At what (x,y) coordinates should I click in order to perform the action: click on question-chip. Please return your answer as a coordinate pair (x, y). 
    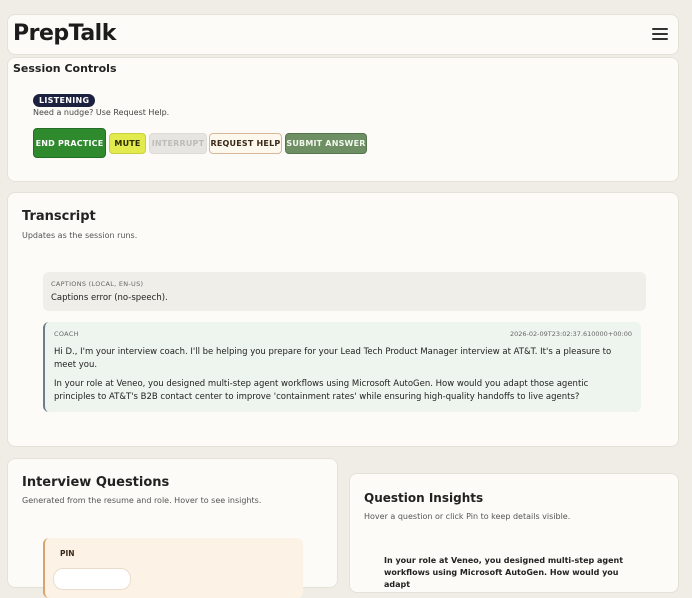
    Looking at the image, I should click on (92, 579).